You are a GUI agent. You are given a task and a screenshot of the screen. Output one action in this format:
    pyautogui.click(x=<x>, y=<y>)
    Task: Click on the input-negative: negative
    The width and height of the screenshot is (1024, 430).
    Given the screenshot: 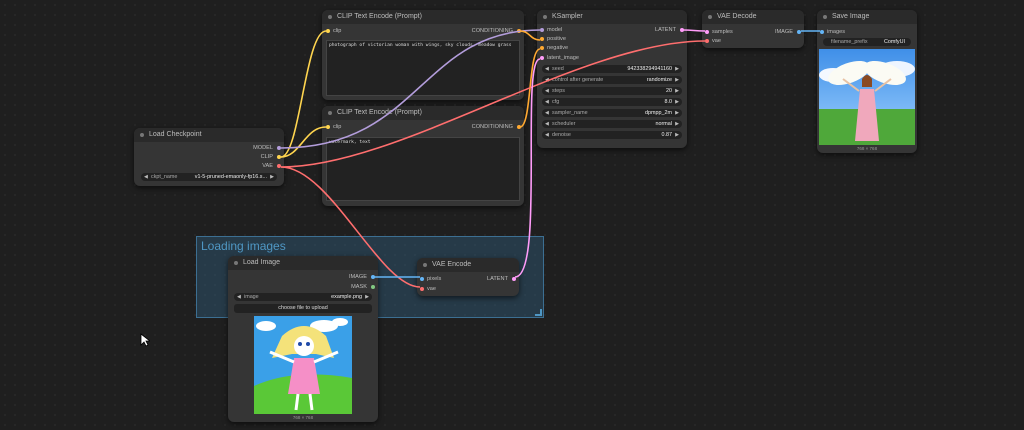 What is the action you would take?
    pyautogui.click(x=554, y=48)
    